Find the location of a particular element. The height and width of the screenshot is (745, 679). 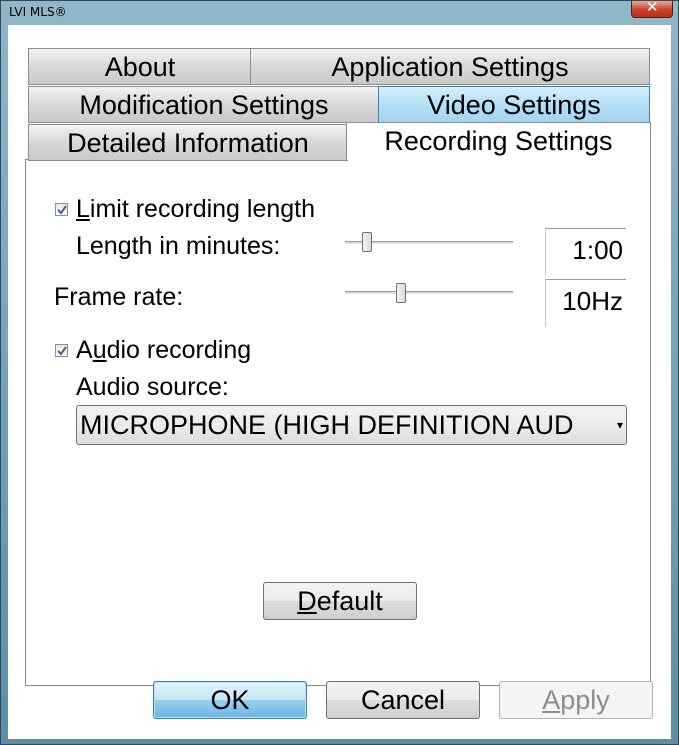

audio-source-dropdown: MICROPHONE (HIGH DEFINITION AUD ▾ is located at coordinates (351, 425).